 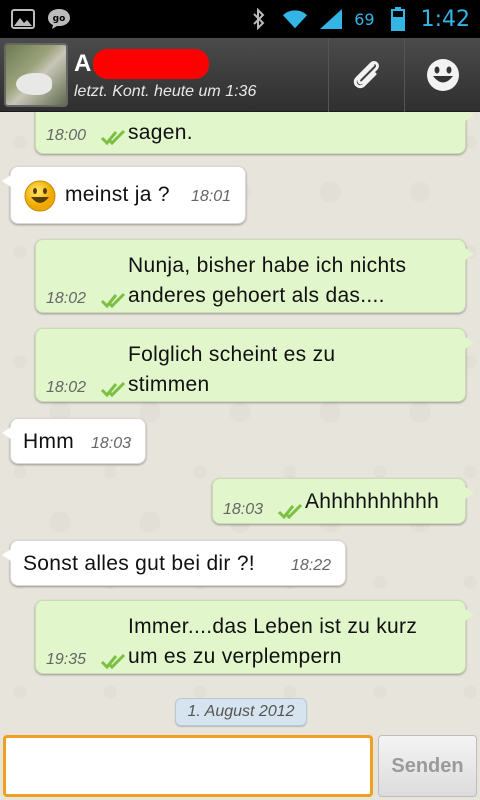 What do you see at coordinates (240, 19) in the screenshot?
I see `status-bar: go 69 1:42` at bounding box center [240, 19].